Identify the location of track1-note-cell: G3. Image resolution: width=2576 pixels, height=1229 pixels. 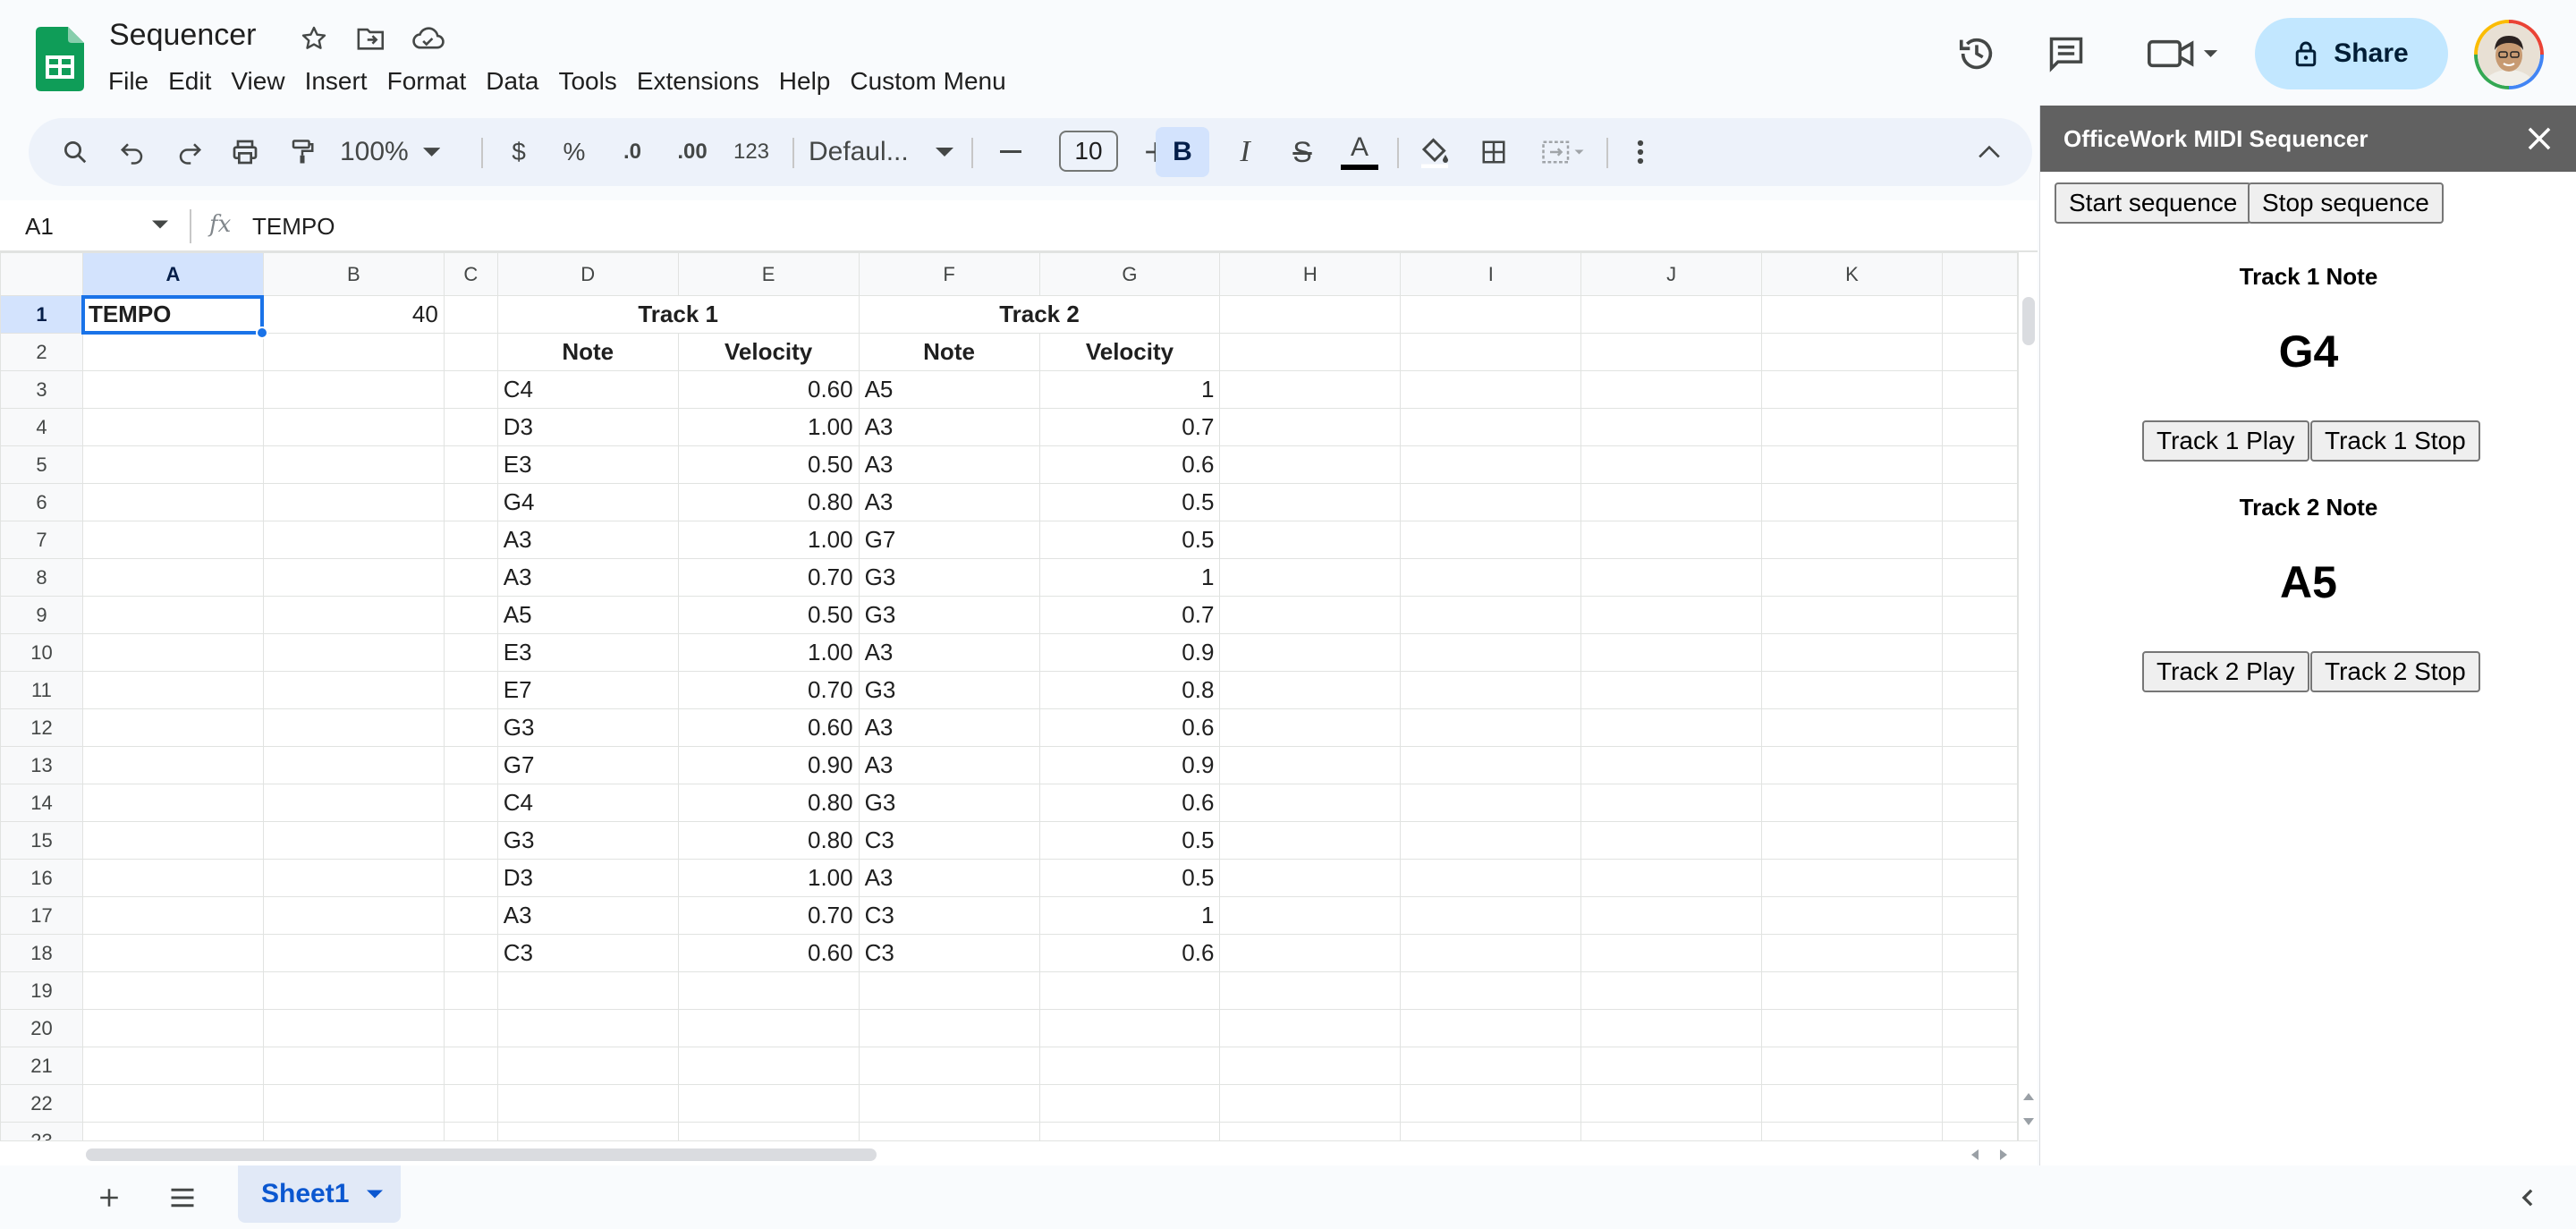
(587, 840).